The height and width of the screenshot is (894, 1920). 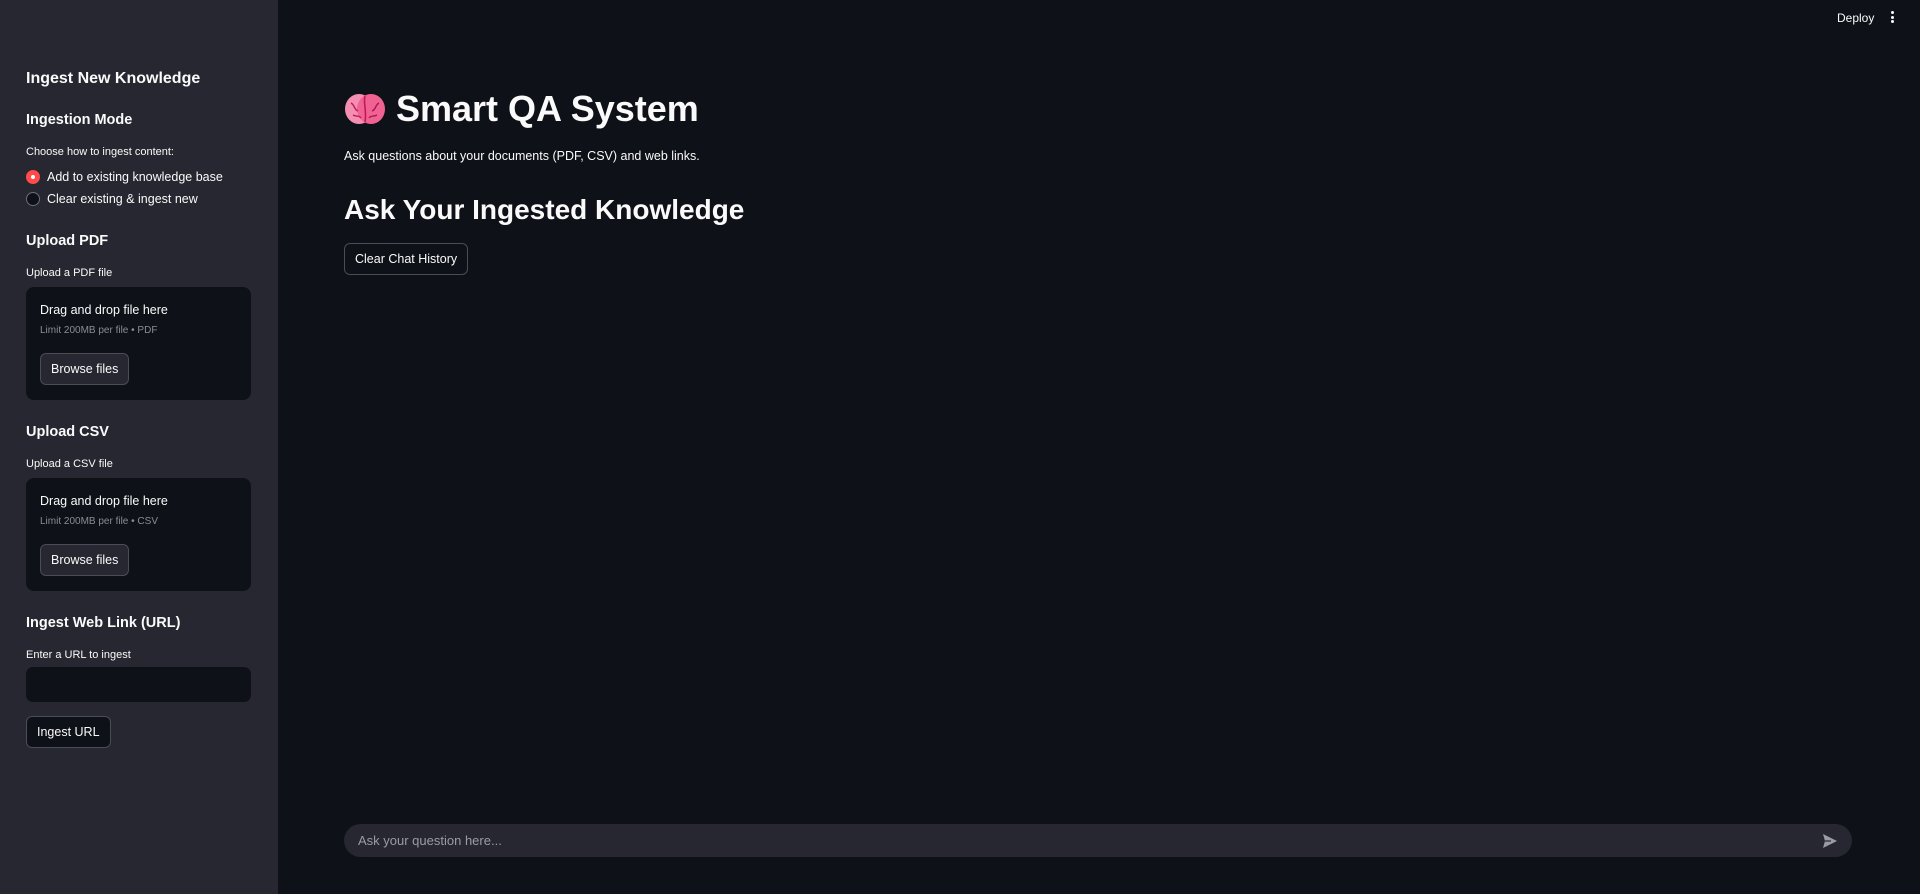 What do you see at coordinates (122, 199) in the screenshot?
I see `radio-label: Clear existing & ingest new` at bounding box center [122, 199].